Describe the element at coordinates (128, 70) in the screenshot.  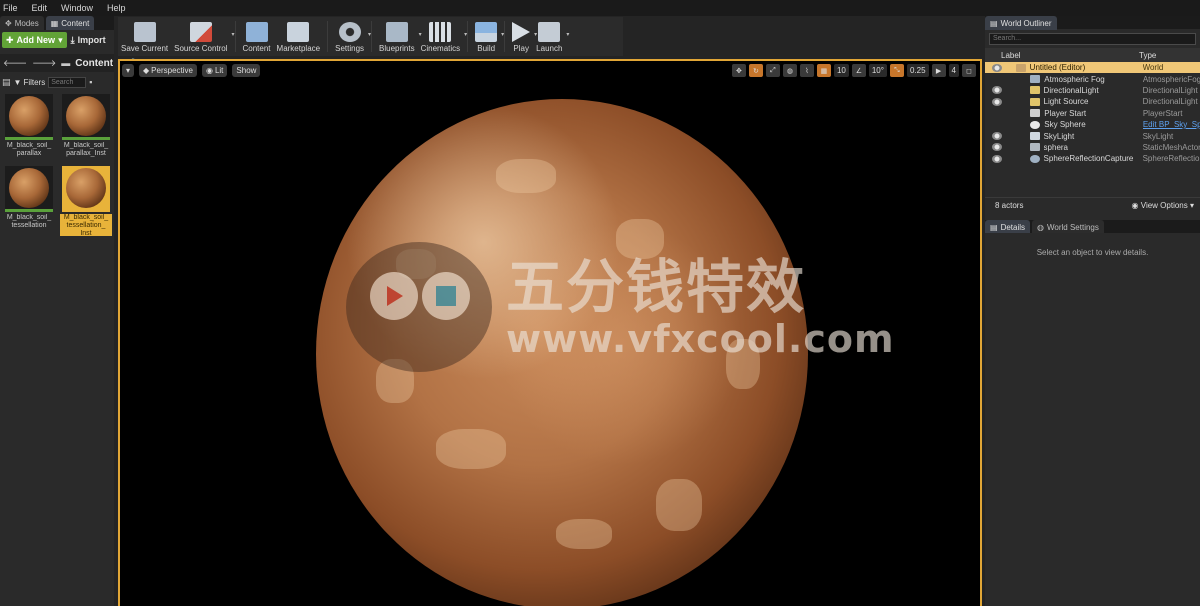
I see `viewport-options-button: ▾` at that location.